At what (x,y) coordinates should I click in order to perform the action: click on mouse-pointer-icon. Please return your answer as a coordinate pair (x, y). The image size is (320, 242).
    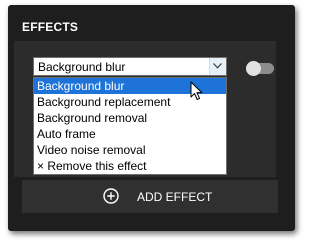
    Looking at the image, I should click on (196, 90).